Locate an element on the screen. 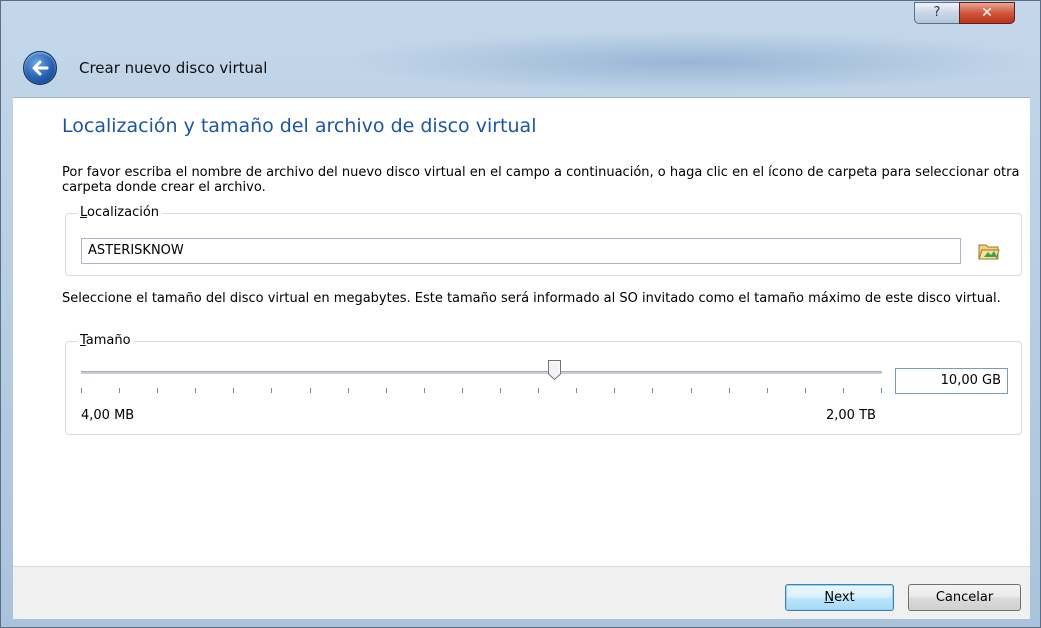  title-bar-background is located at coordinates (691, 62).